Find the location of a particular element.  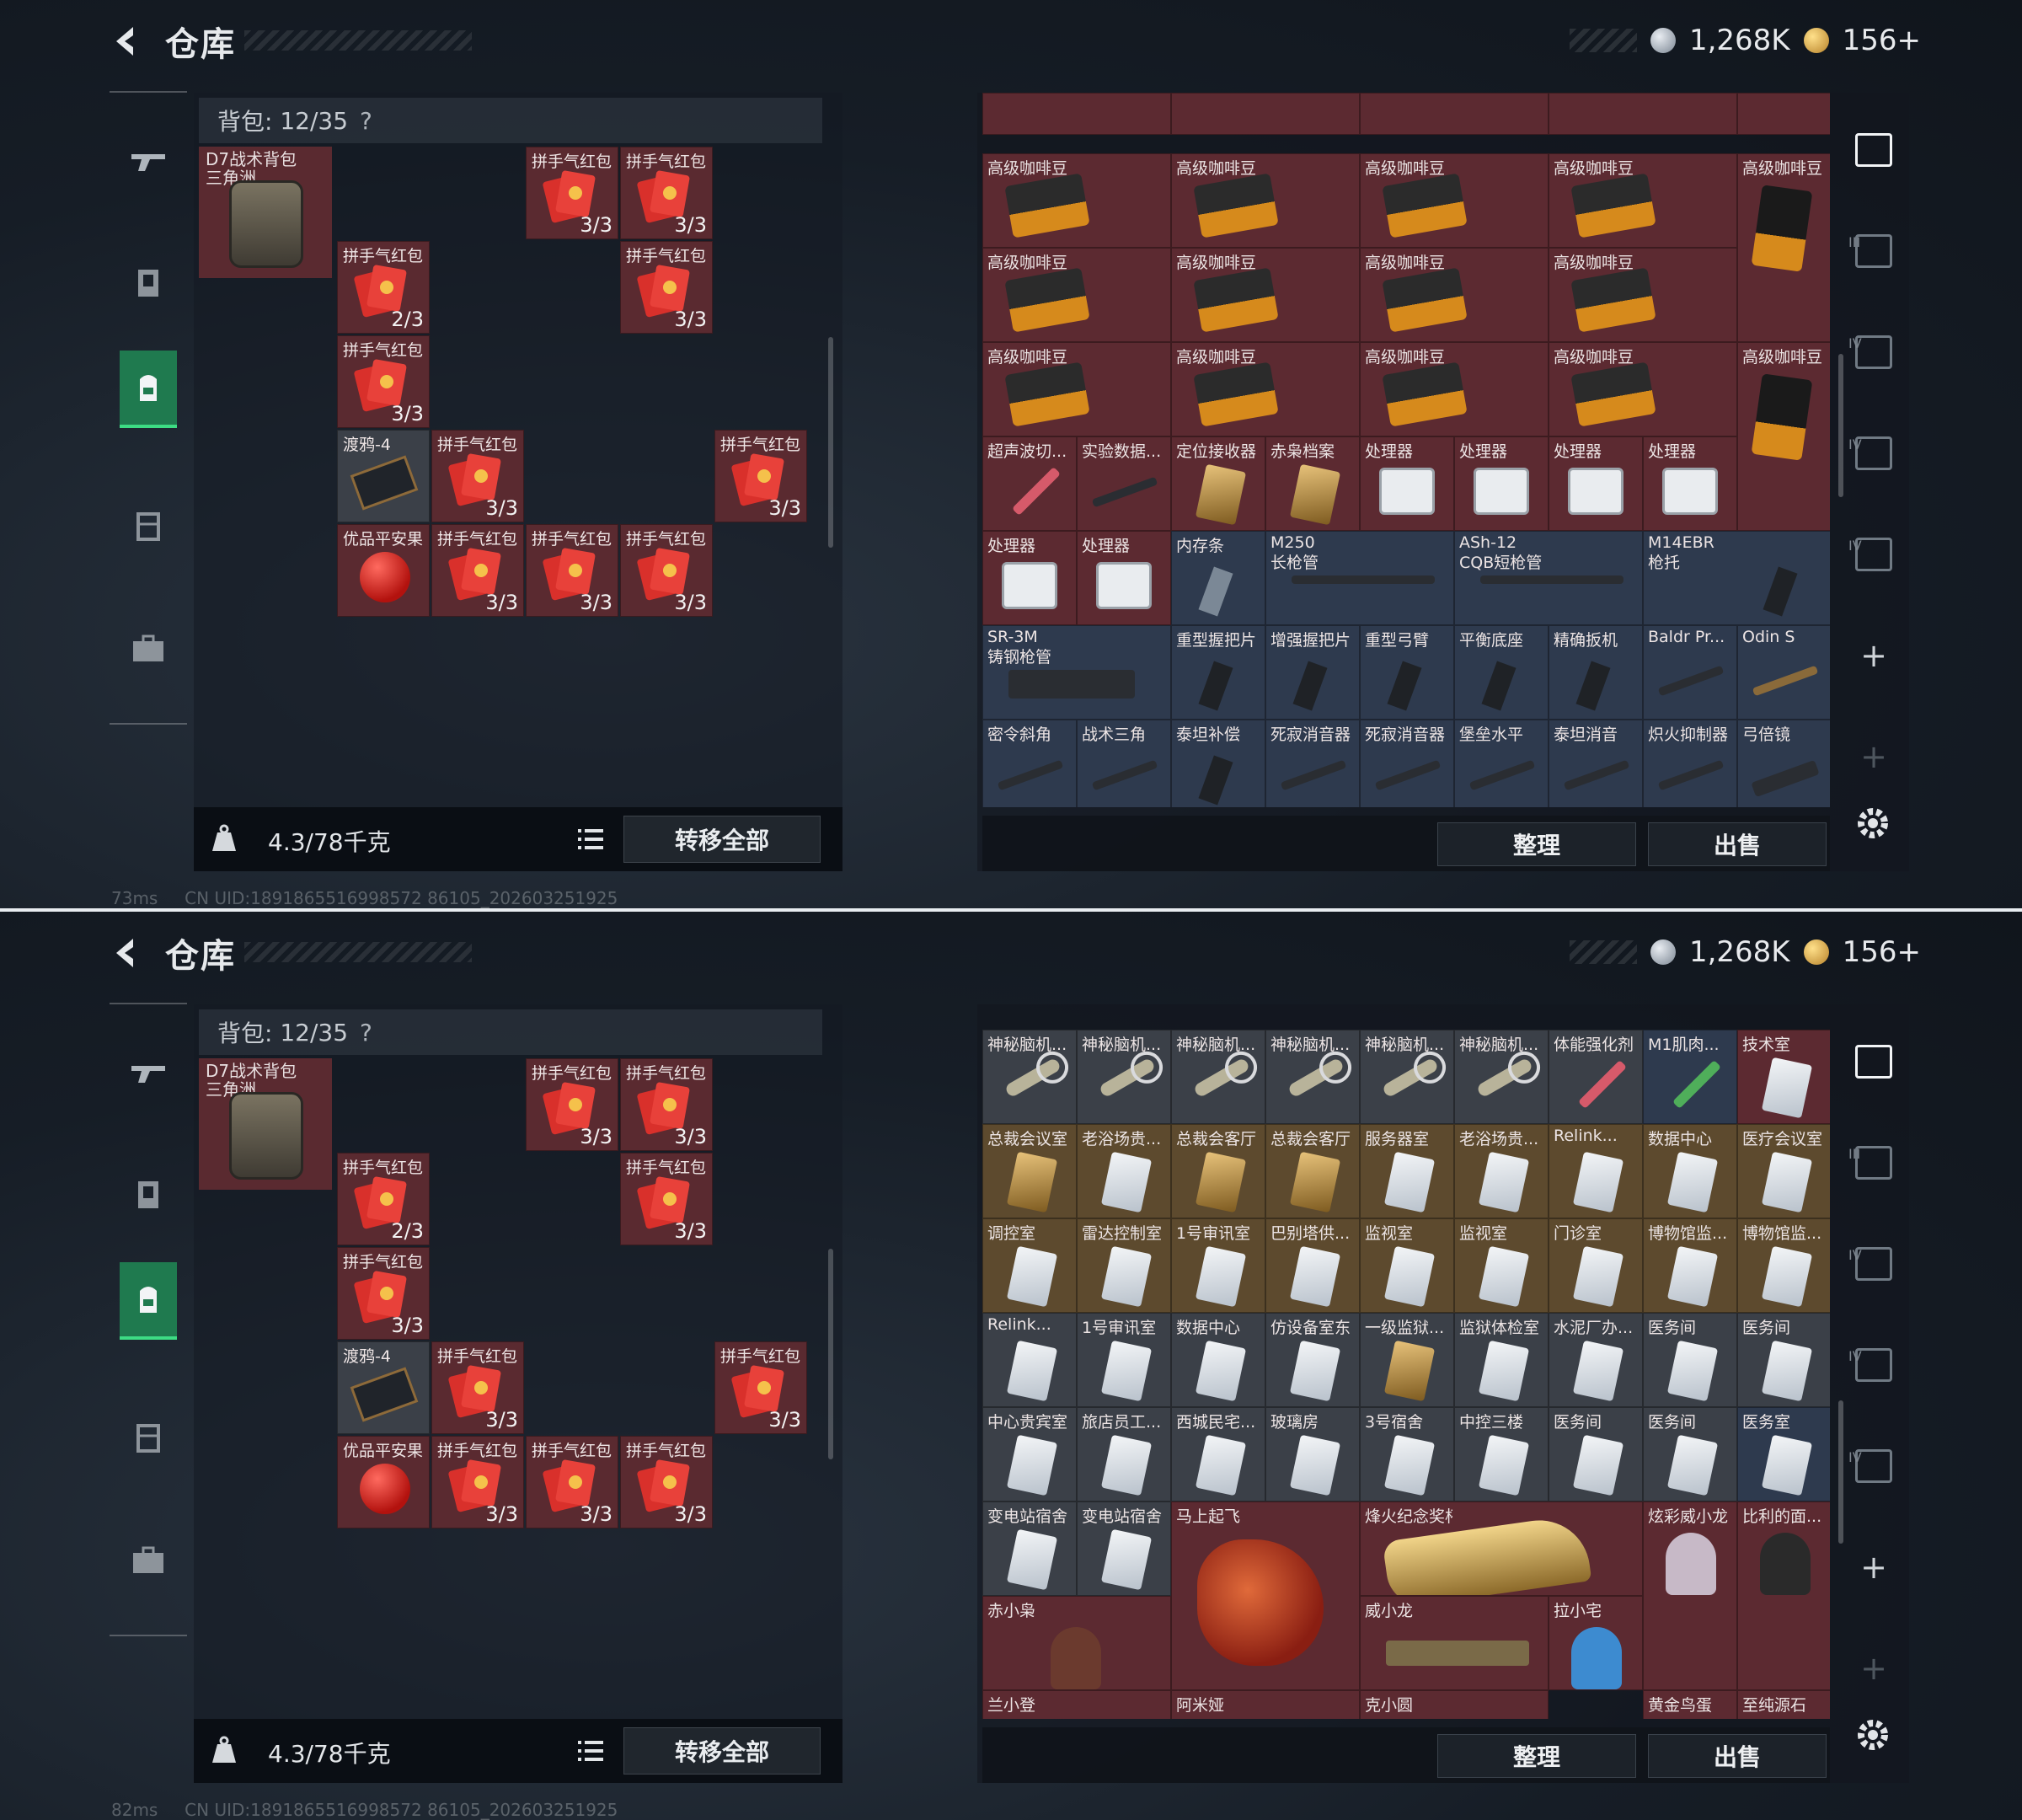

stash-item: 雷达控制室 is located at coordinates (1124, 1265).